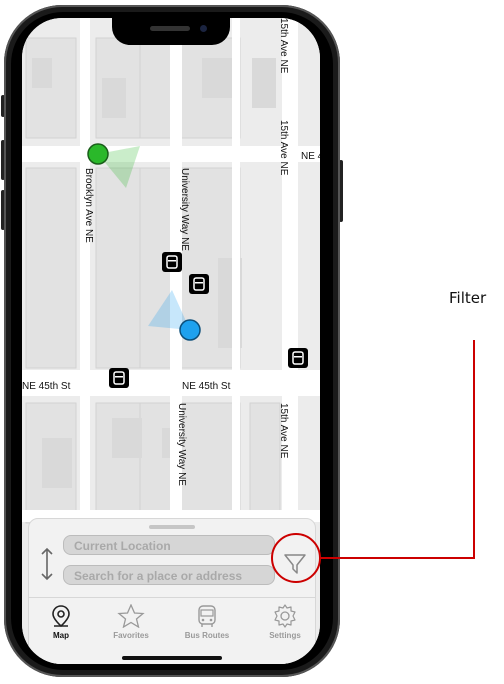 The height and width of the screenshot is (684, 504). What do you see at coordinates (468, 298) in the screenshot?
I see `filter-callout-label: Filter` at bounding box center [468, 298].